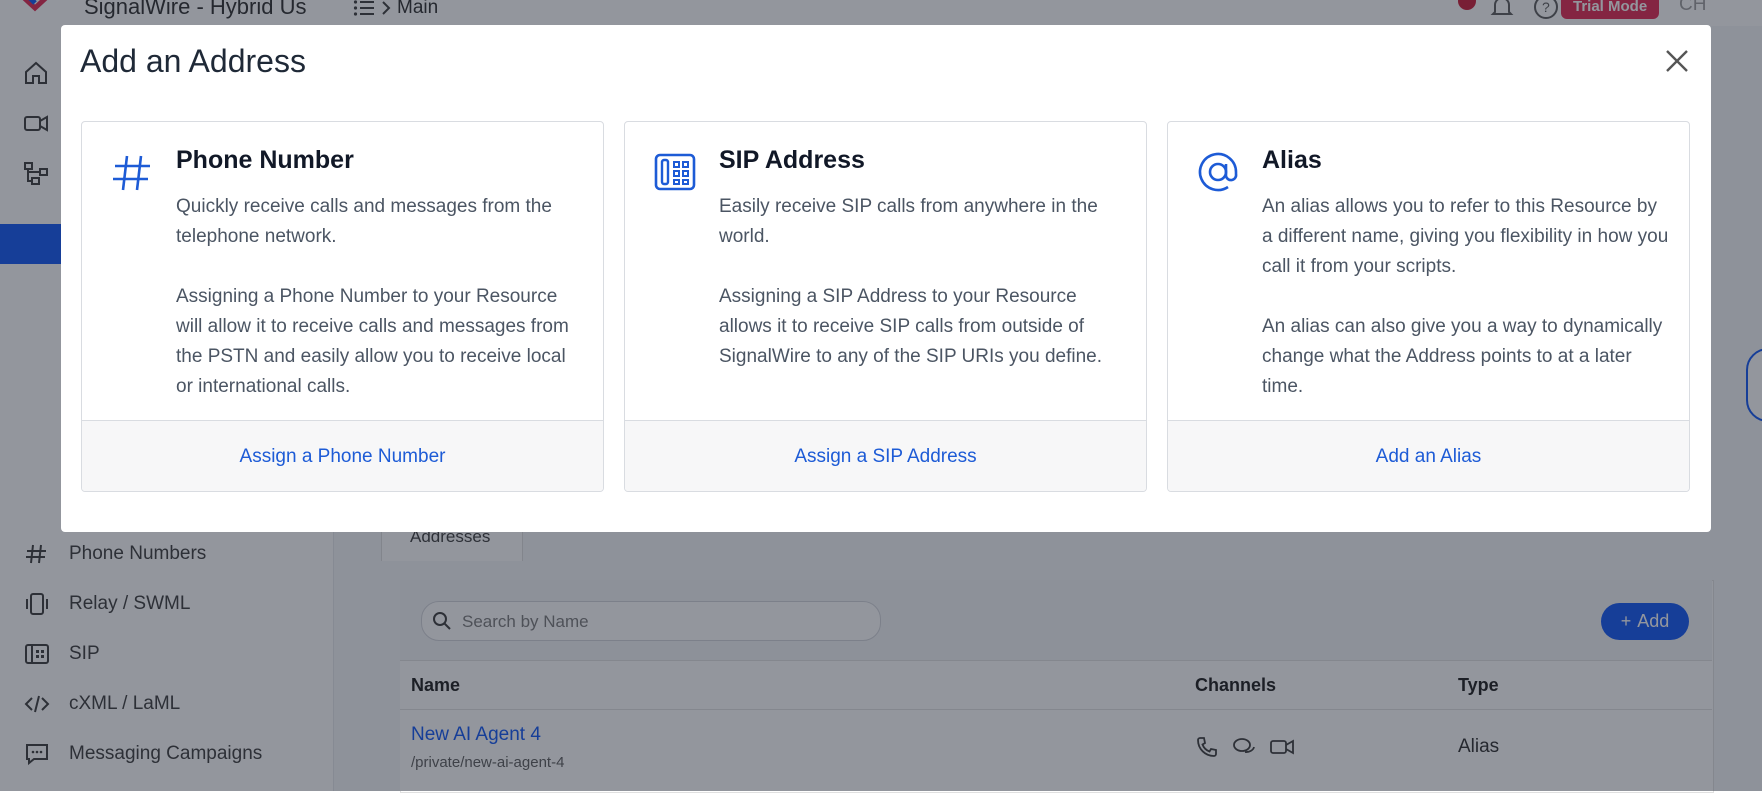 The width and height of the screenshot is (1762, 793). Describe the element at coordinates (195, 10) in the screenshot. I see `app-title: SignalWire - Hybrid Us` at that location.